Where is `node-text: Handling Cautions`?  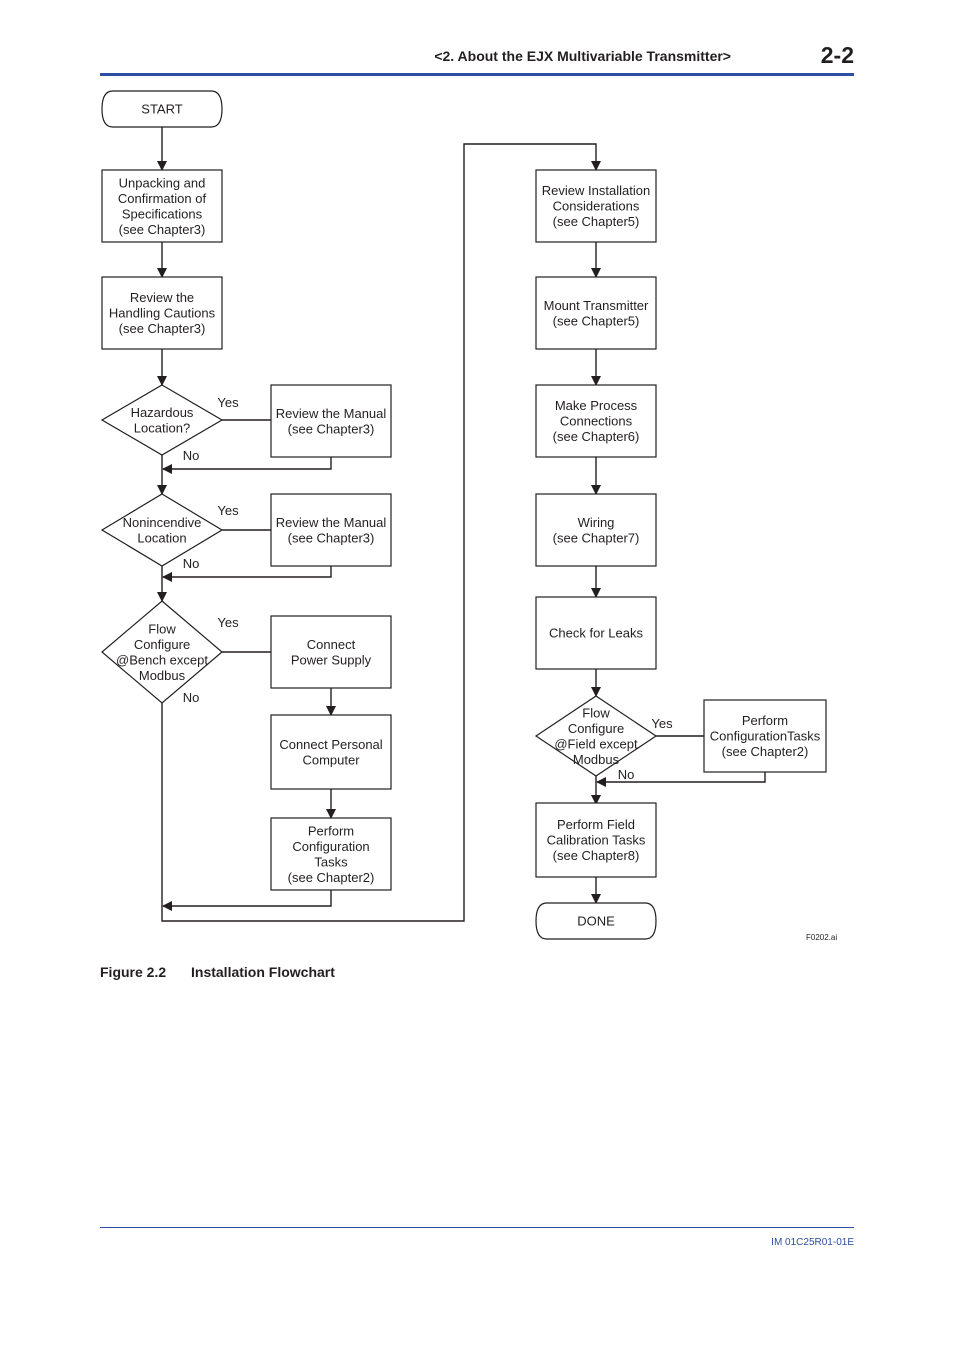 node-text: Handling Cautions is located at coordinates (162, 313).